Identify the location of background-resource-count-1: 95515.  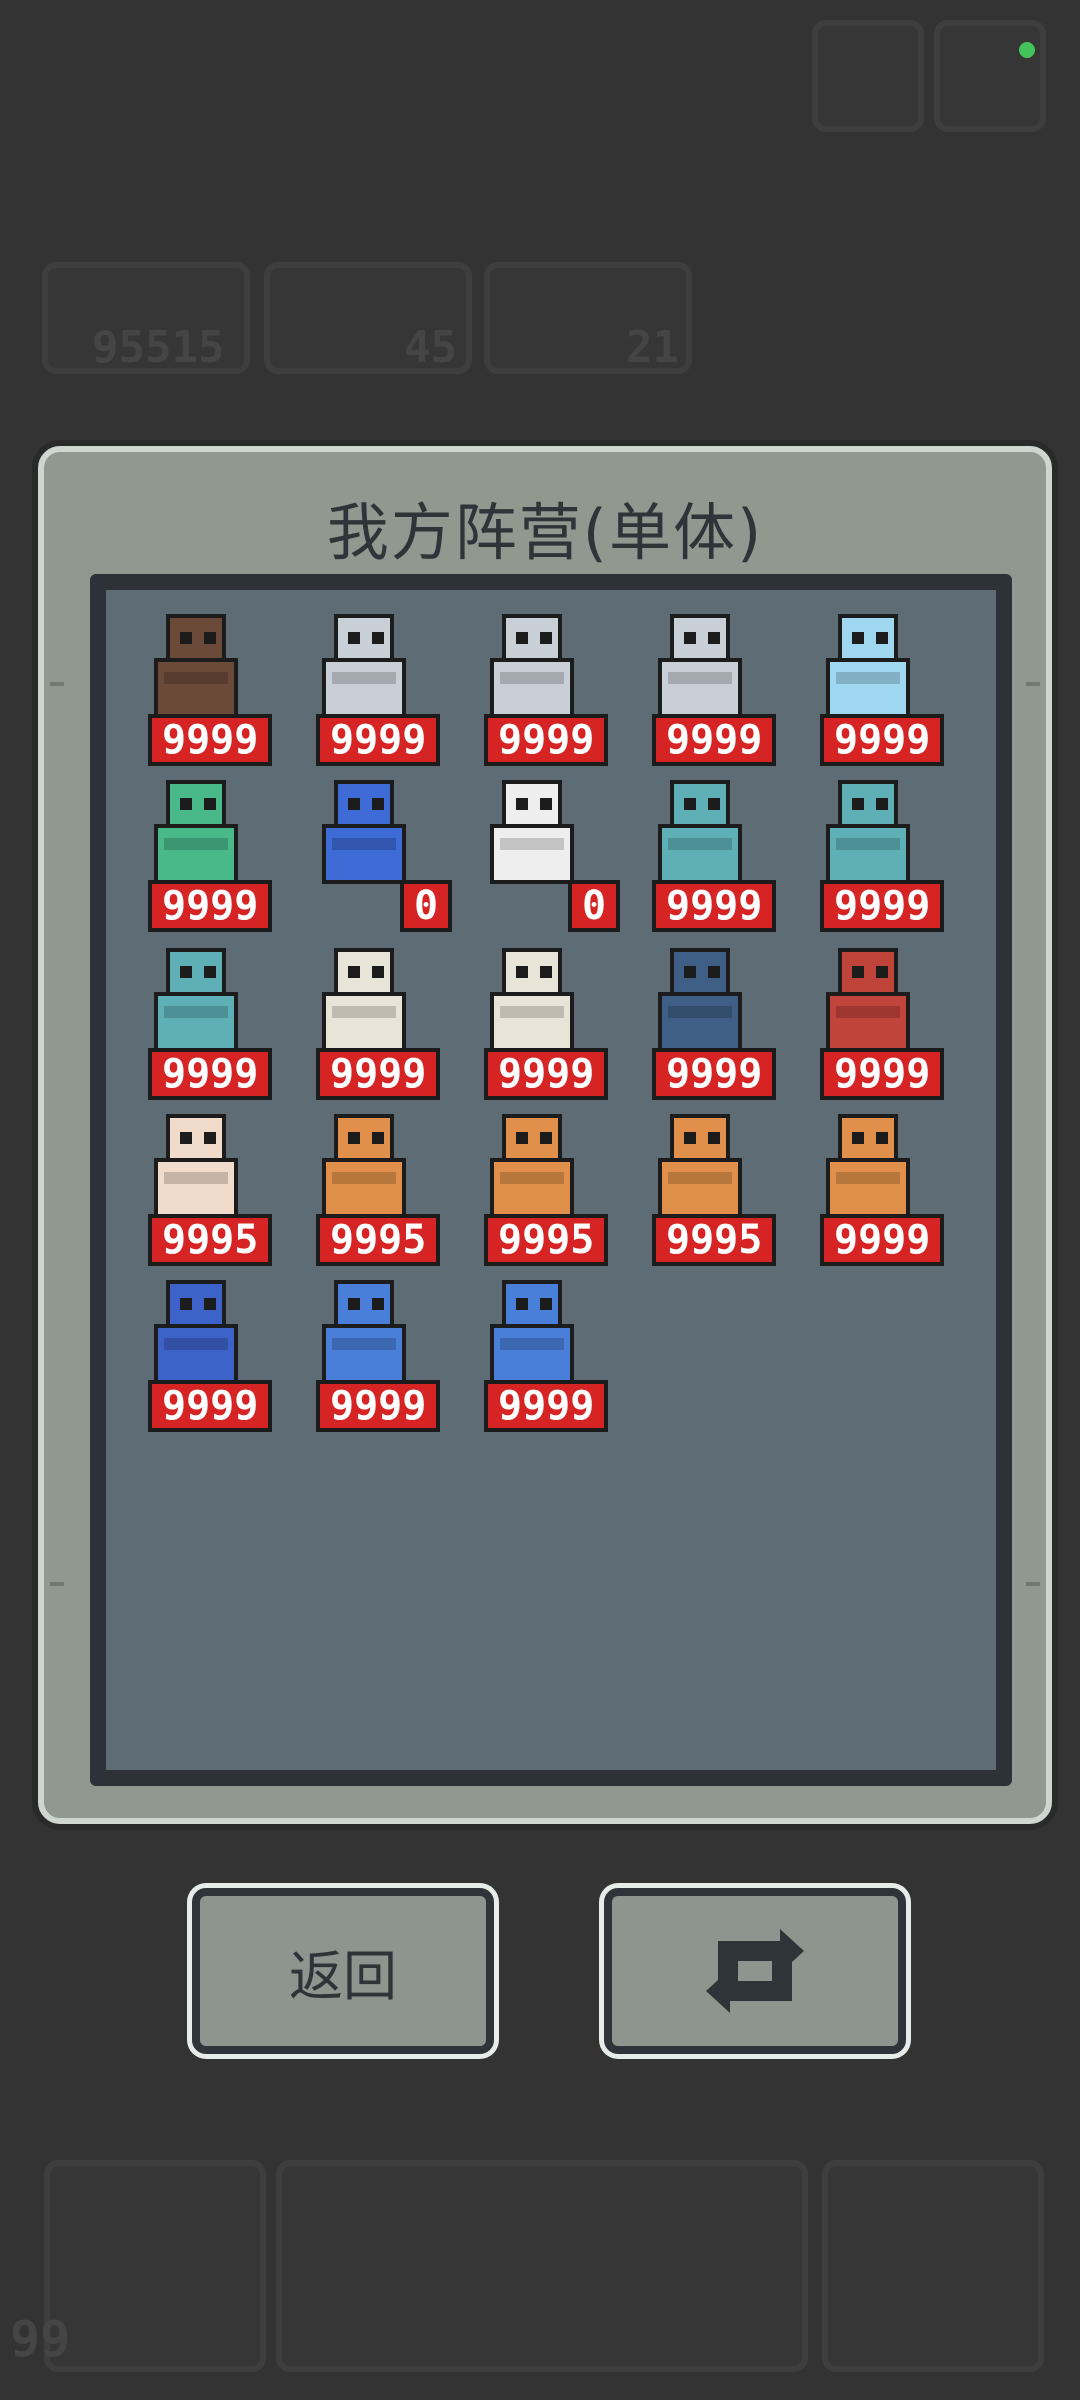
(158, 347).